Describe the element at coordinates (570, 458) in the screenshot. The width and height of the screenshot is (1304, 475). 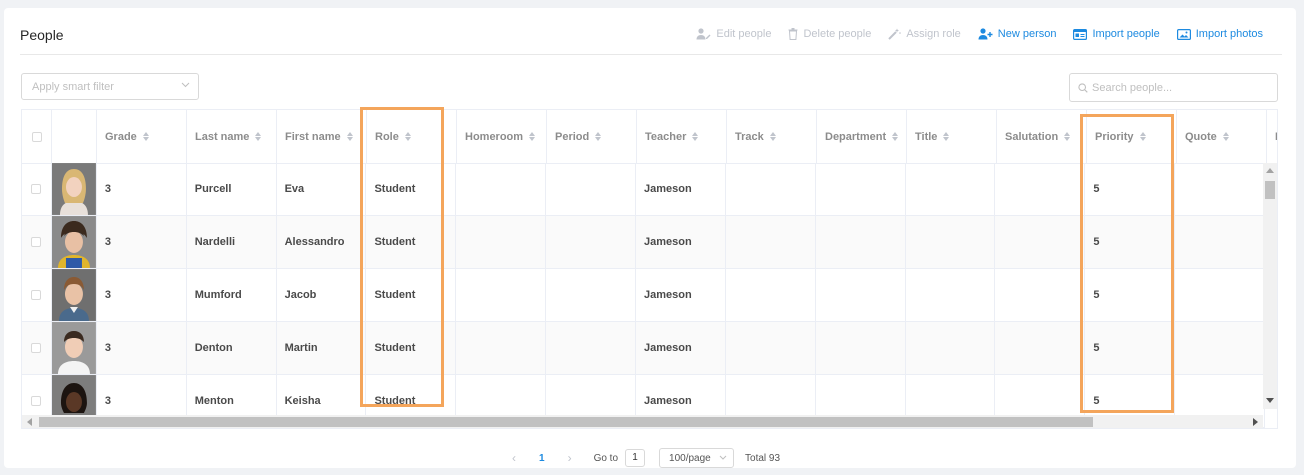
I see `next-page-icon: ›` at that location.